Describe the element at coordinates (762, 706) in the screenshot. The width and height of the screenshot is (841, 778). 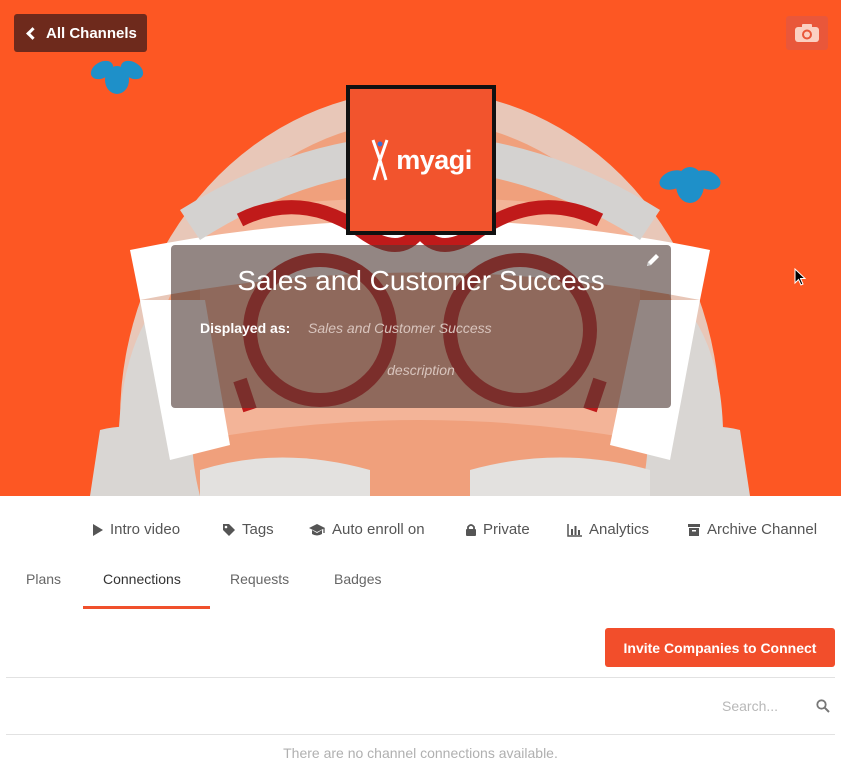
I see `search-input` at that location.